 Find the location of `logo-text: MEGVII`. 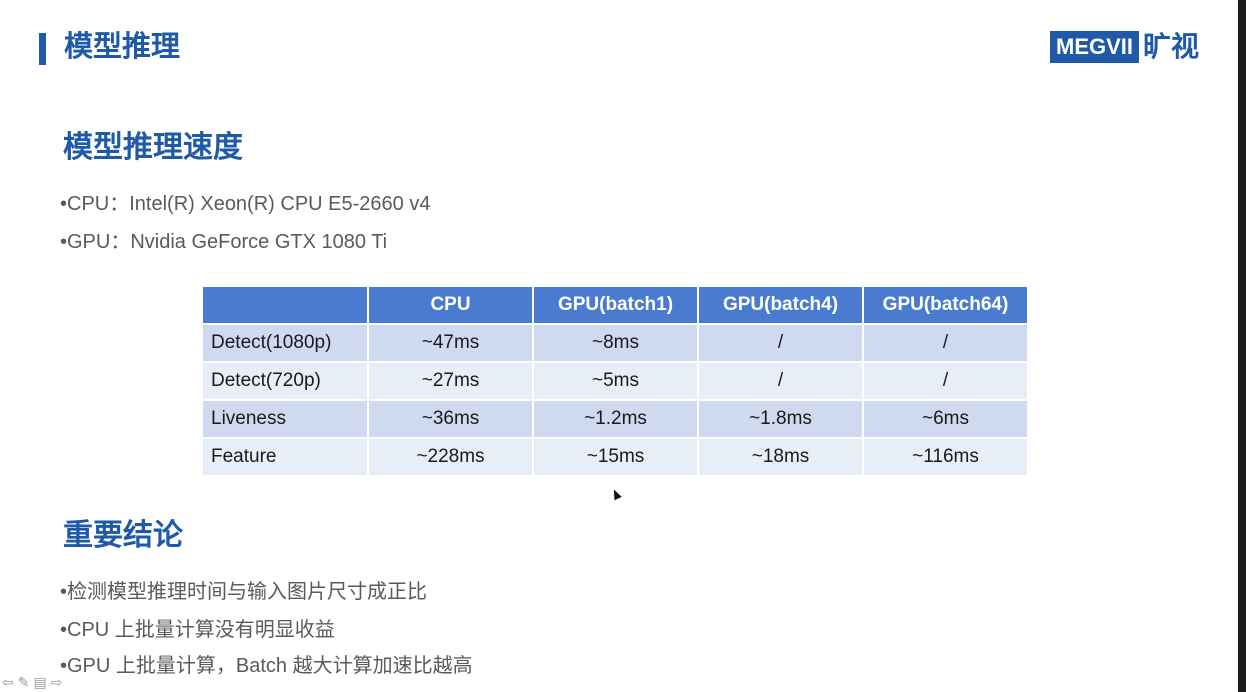

logo-text: MEGVII is located at coordinates (1095, 47).